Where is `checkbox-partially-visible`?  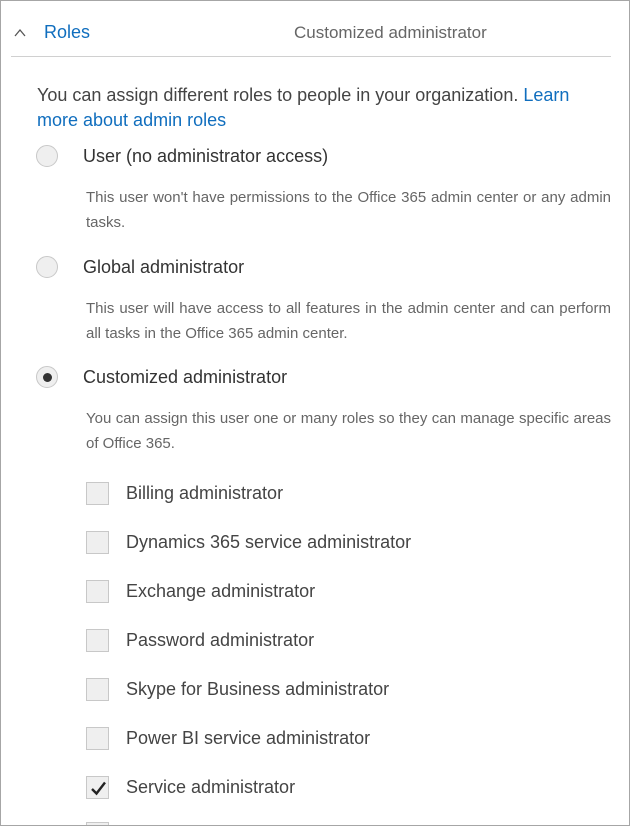 checkbox-partially-visible is located at coordinates (97, 823).